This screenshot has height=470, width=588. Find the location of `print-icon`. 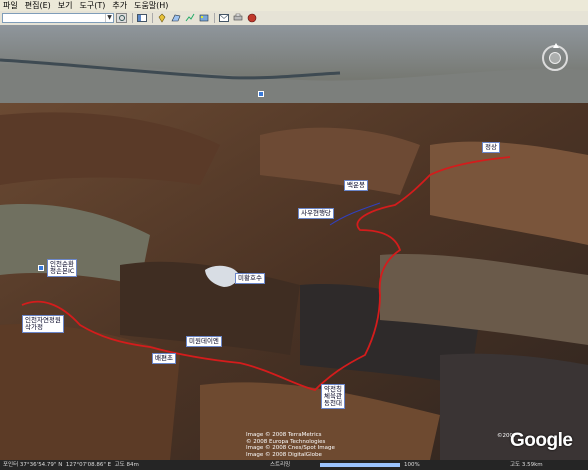

print-icon is located at coordinates (237, 18).